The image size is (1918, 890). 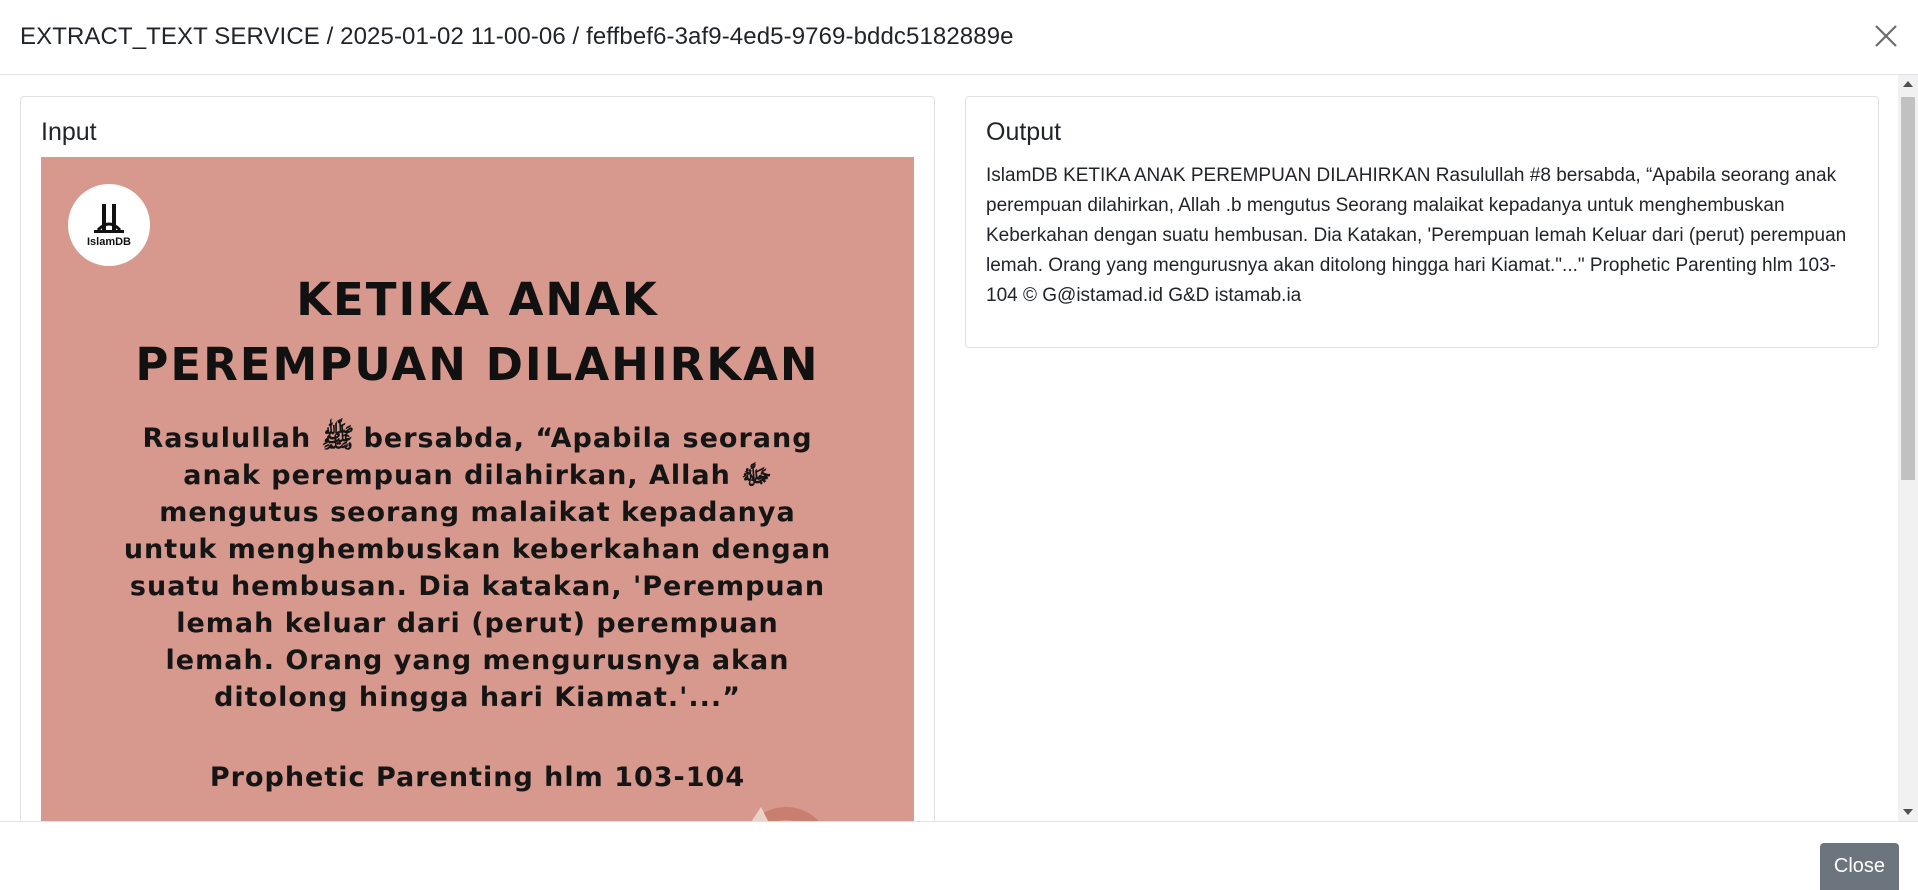 I want to click on poster-body-line: lemah keluar dari (perut) perempuan, so click(x=477, y=623).